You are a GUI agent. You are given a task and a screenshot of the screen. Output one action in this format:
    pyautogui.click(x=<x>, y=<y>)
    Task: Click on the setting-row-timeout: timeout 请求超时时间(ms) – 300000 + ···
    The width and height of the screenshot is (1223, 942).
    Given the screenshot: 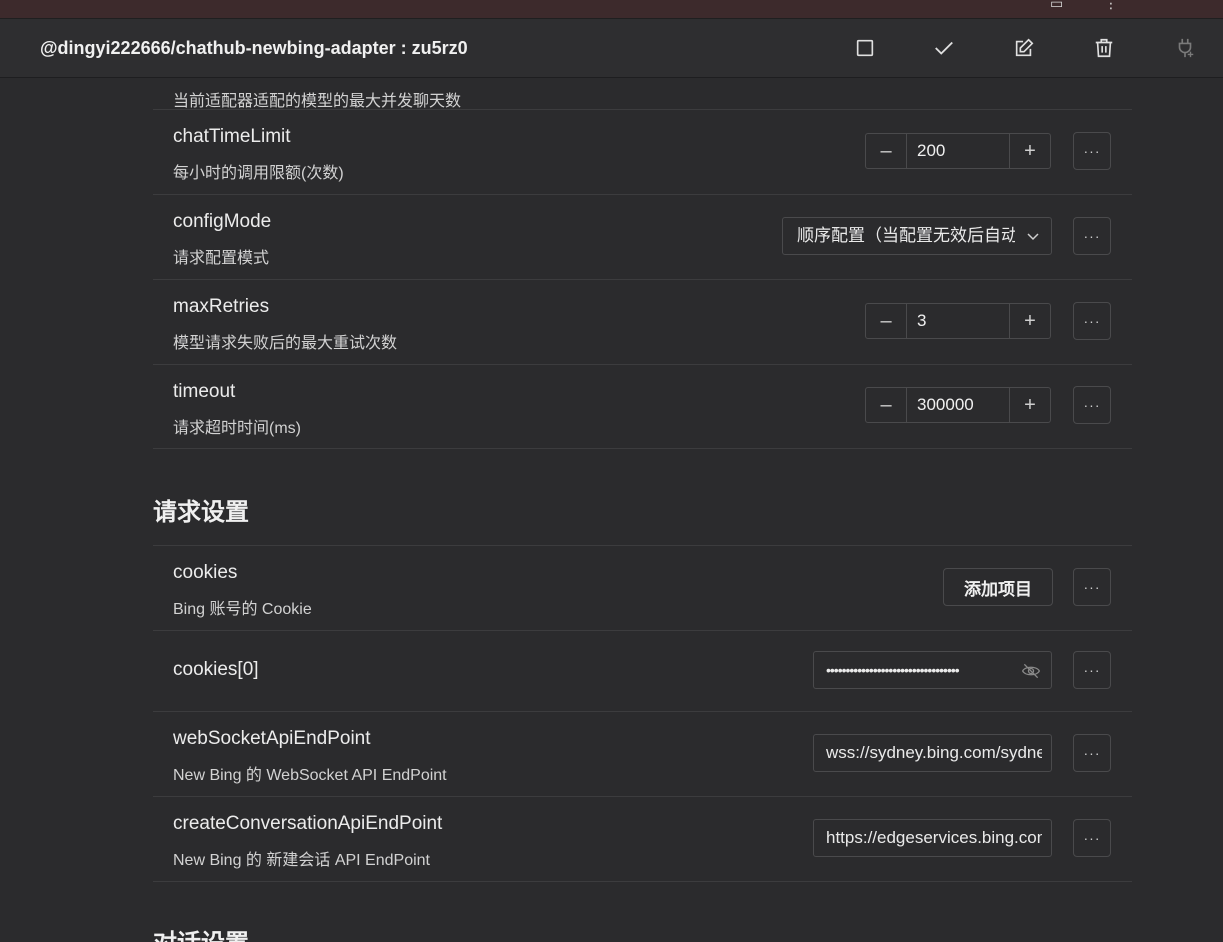 What is the action you would take?
    pyautogui.click(x=642, y=407)
    